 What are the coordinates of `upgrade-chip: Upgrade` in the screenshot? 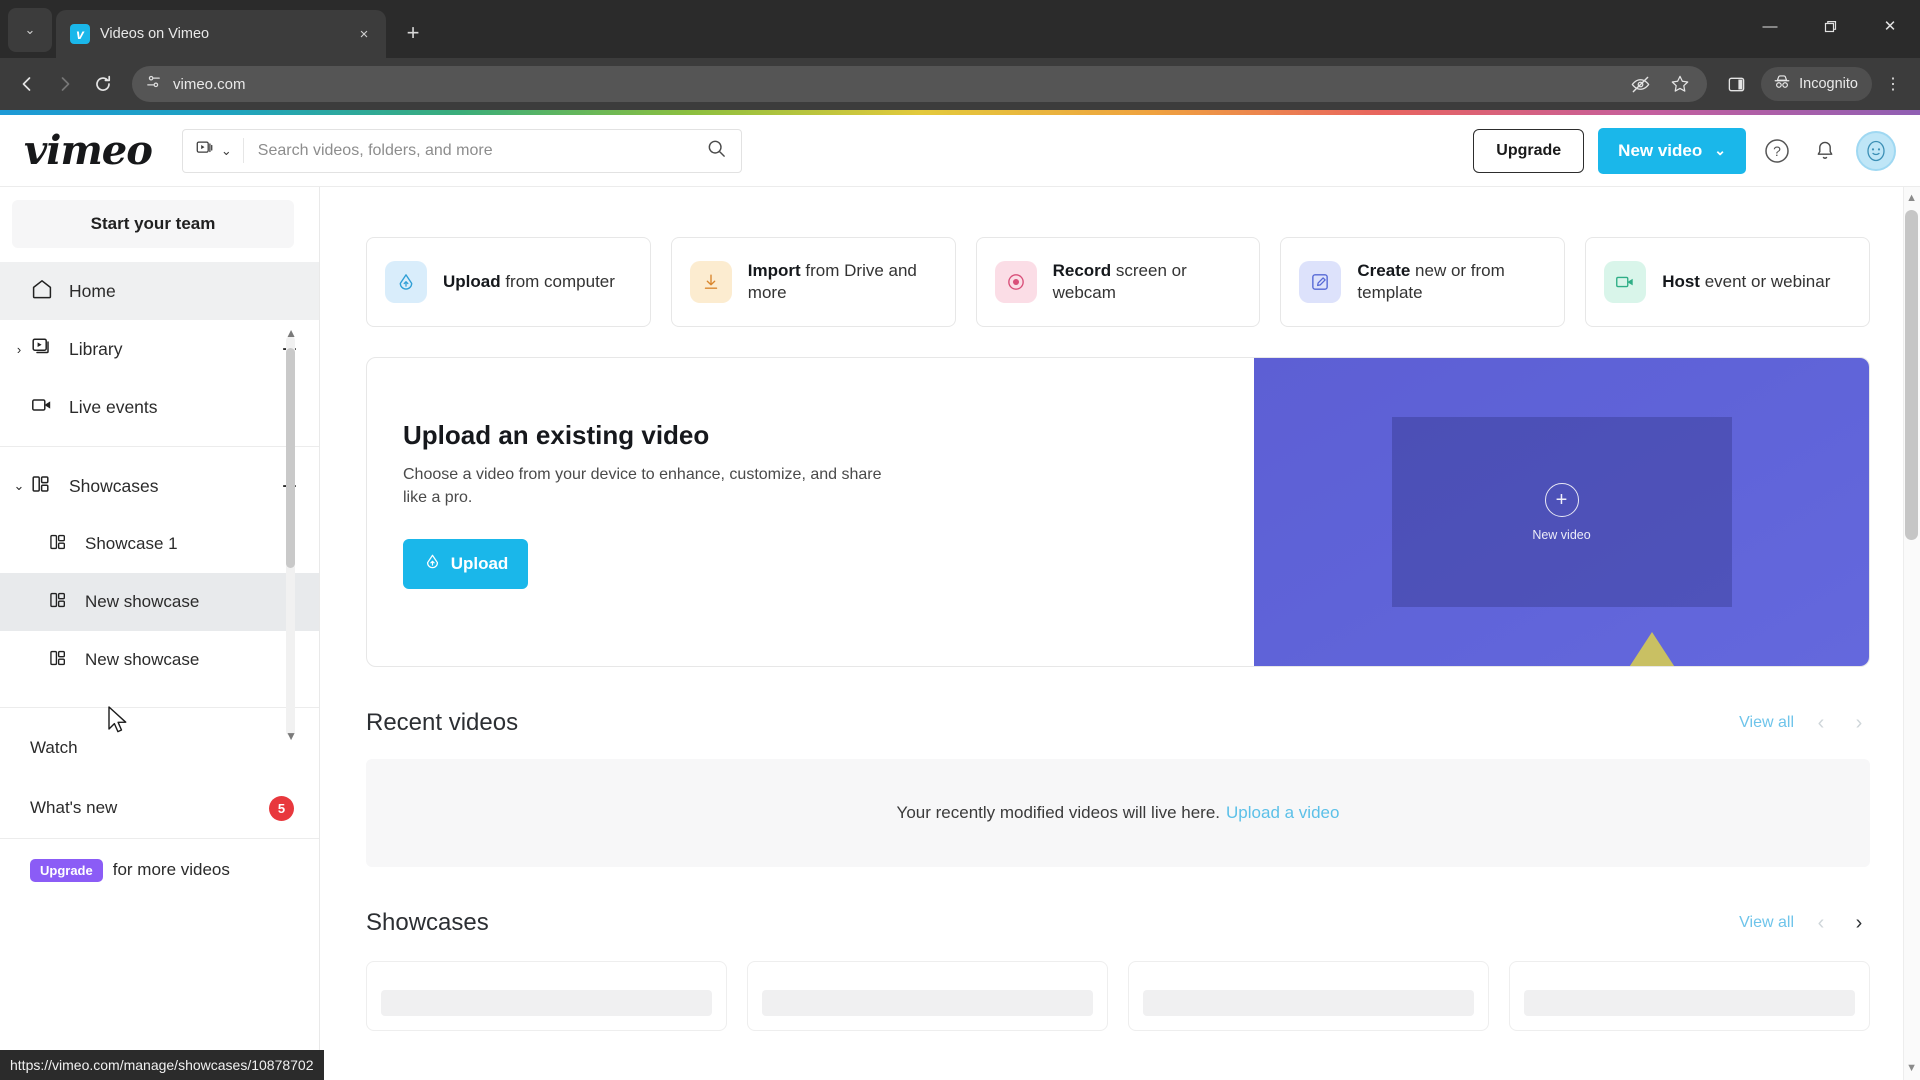 It's located at (66, 870).